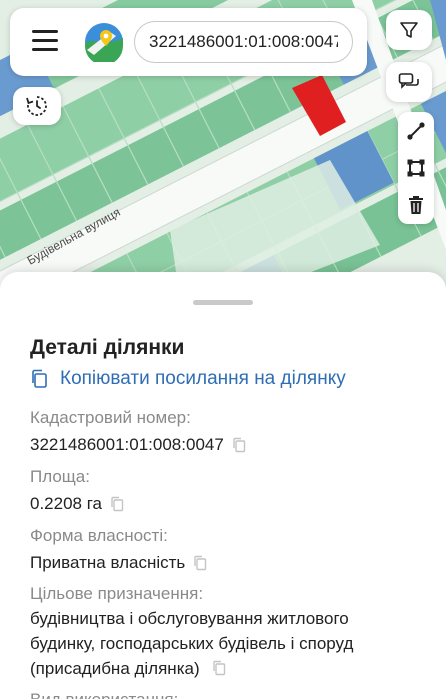  I want to click on copy-ownership-form-icon, so click(200, 563).